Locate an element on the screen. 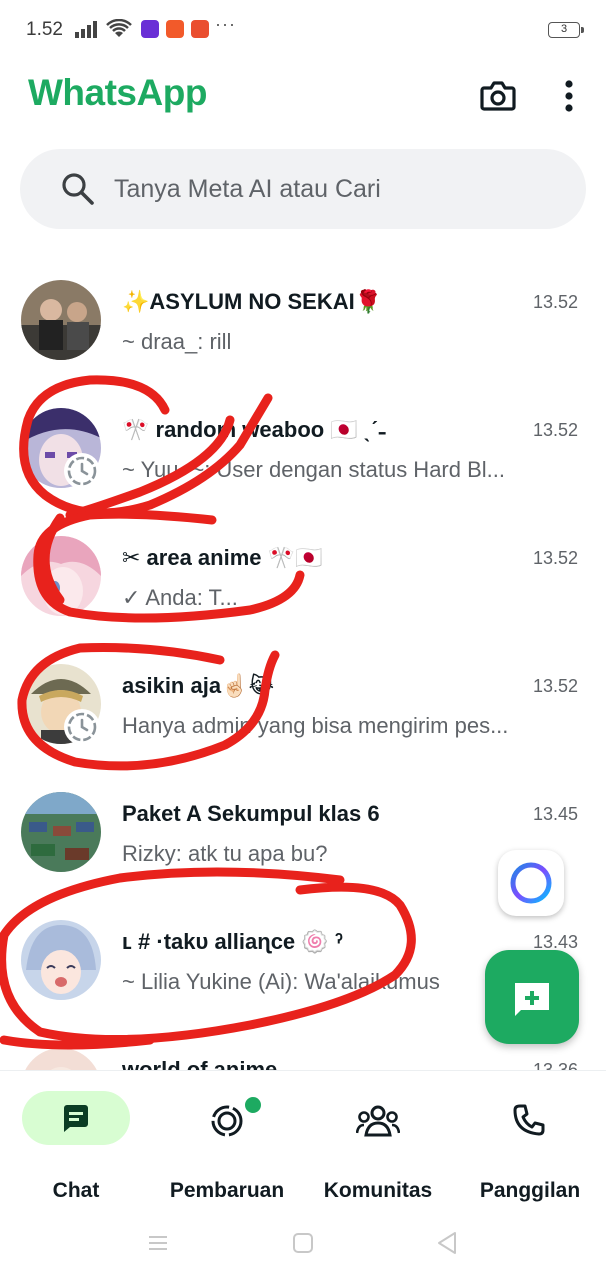  chat-time: 13.45 is located at coordinates (555, 814).